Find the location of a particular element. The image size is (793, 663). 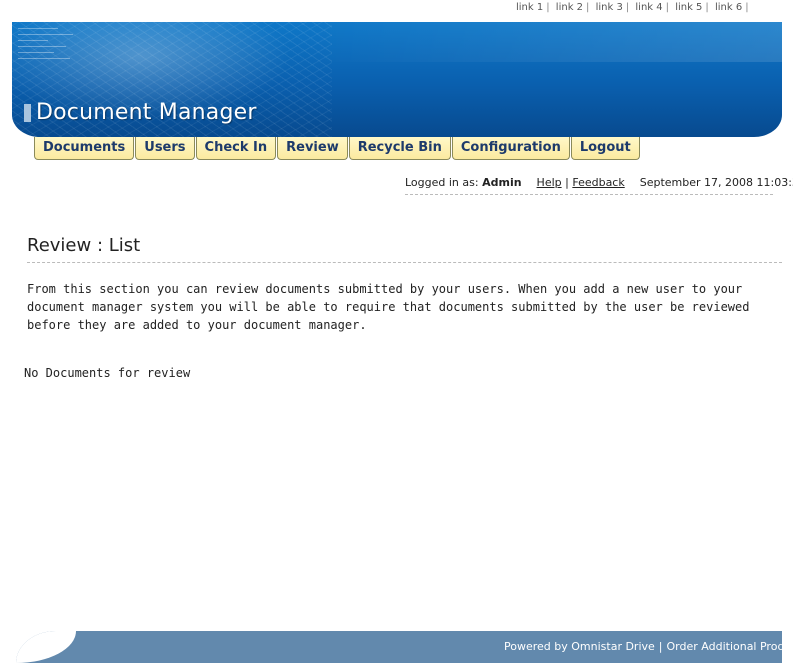

tab-users: Users is located at coordinates (165, 148).